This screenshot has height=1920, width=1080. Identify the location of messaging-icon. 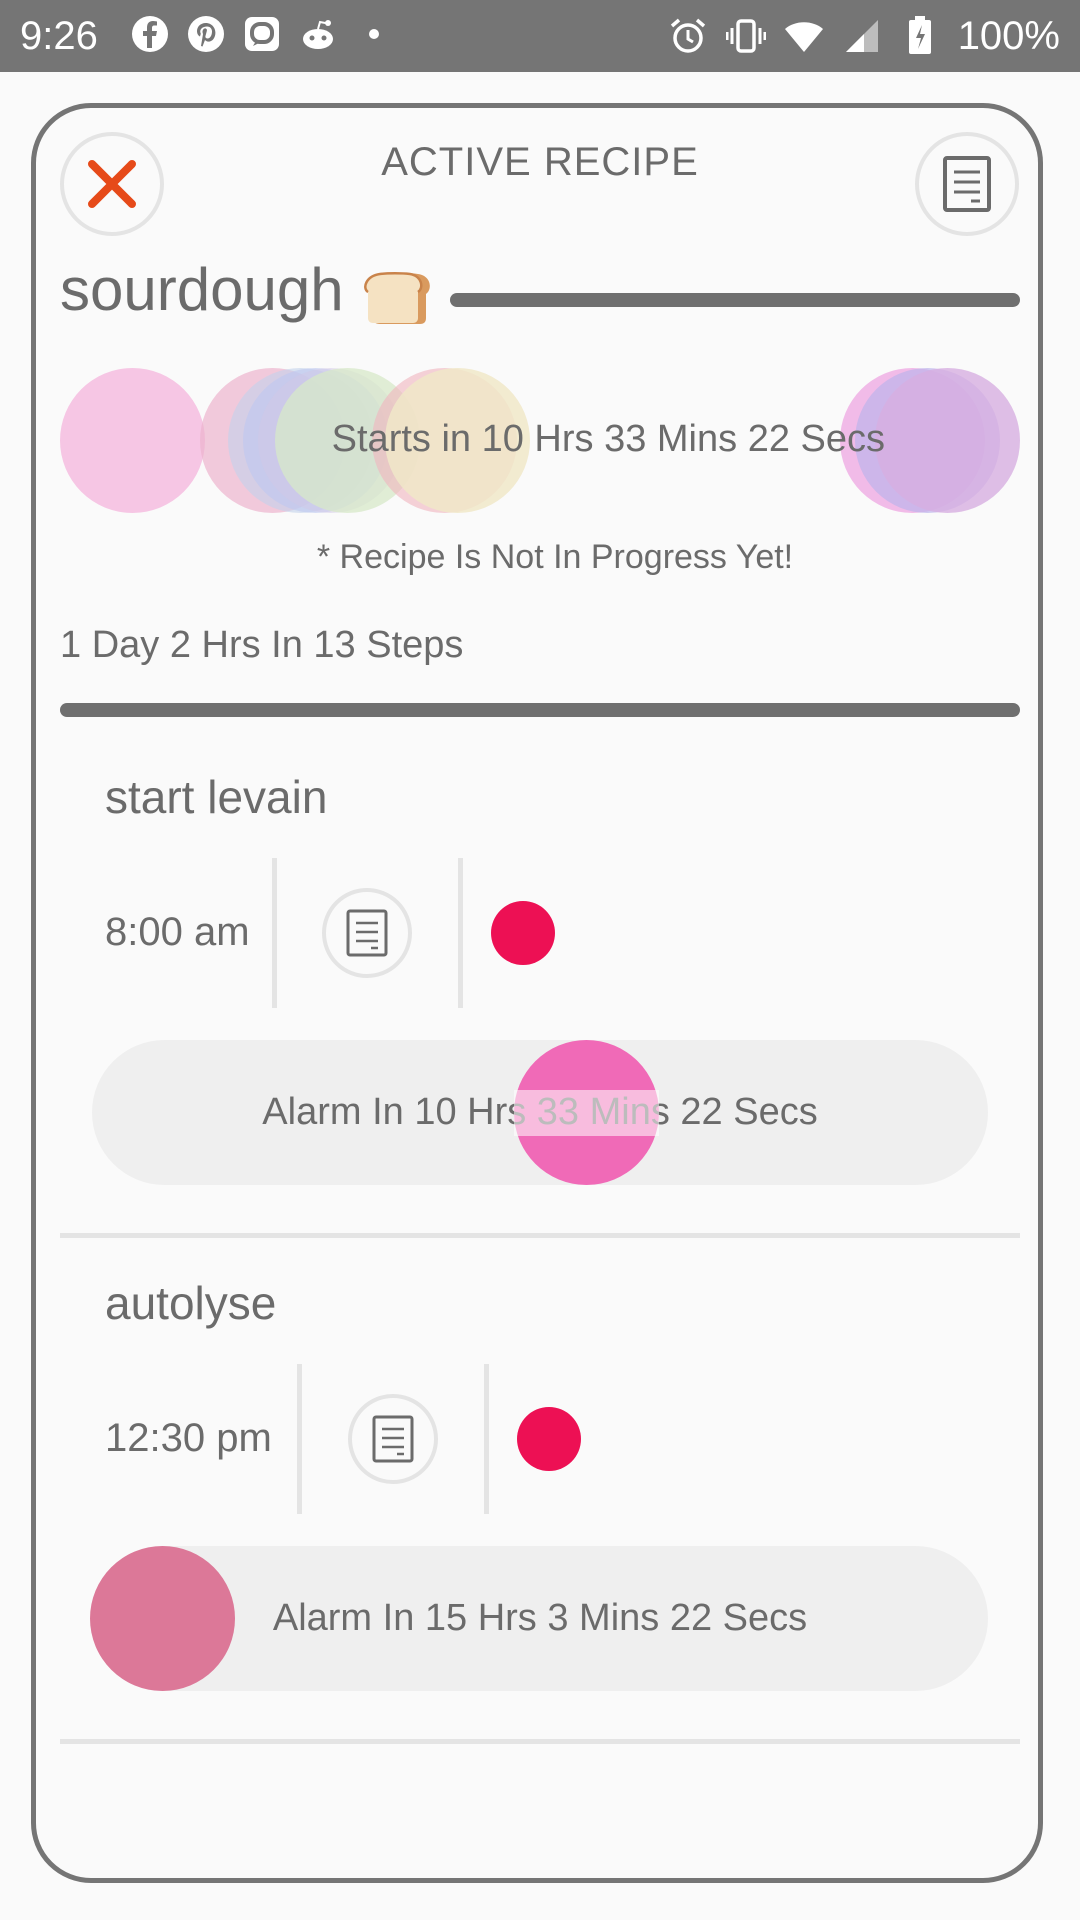
(262, 34).